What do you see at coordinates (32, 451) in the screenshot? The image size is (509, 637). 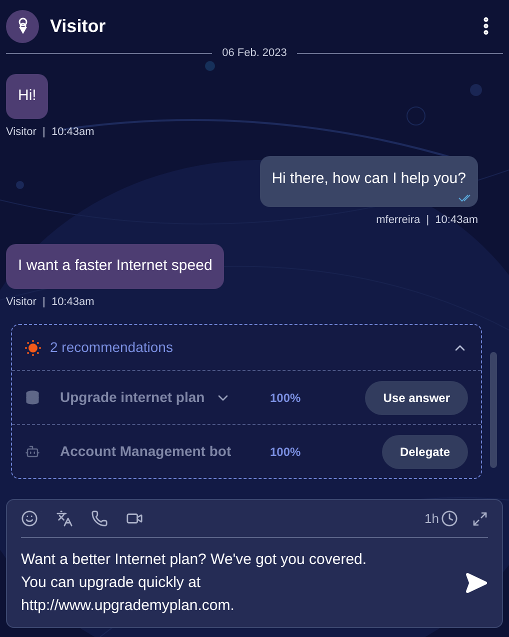 I see `bot-icon` at bounding box center [32, 451].